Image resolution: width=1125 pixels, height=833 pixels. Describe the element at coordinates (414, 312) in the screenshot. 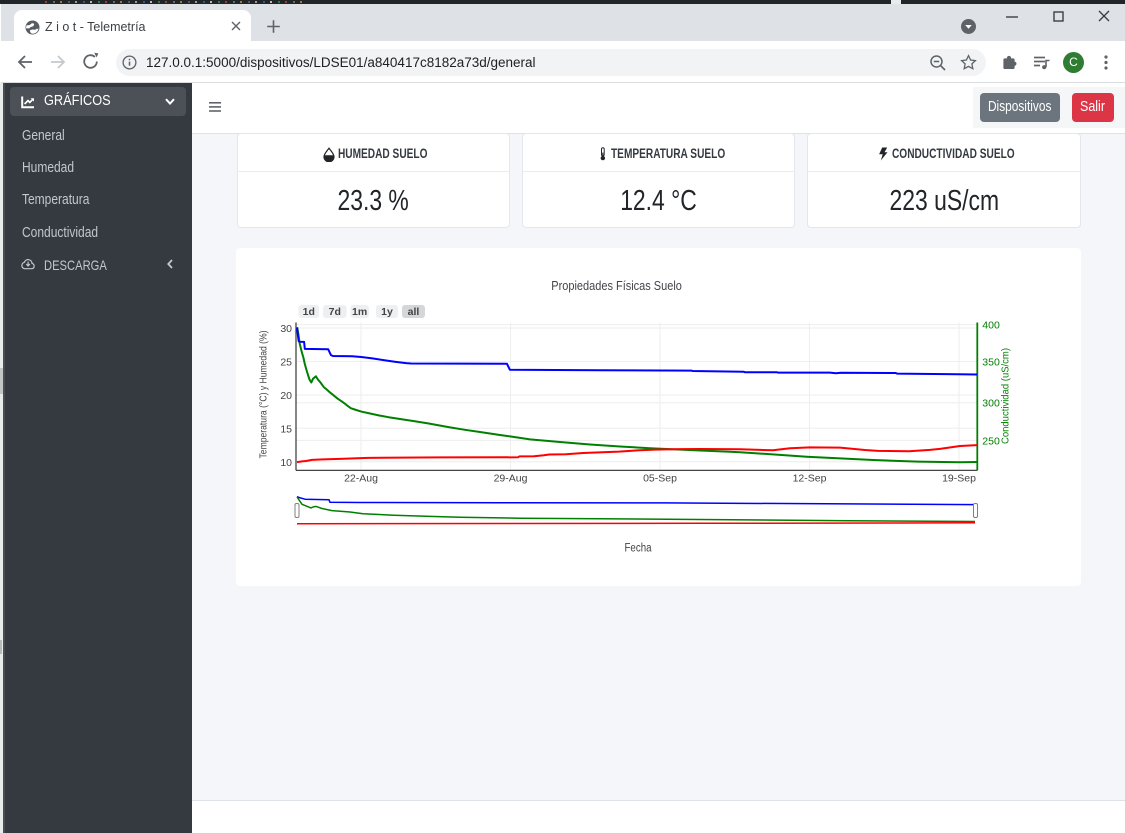

I see `svg-text: all` at that location.